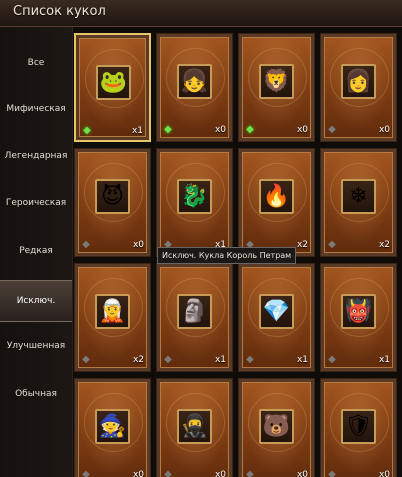 Image resolution: width=402 pixels, height=477 pixels. I want to click on title-bar: Список кукол, so click(201, 13).